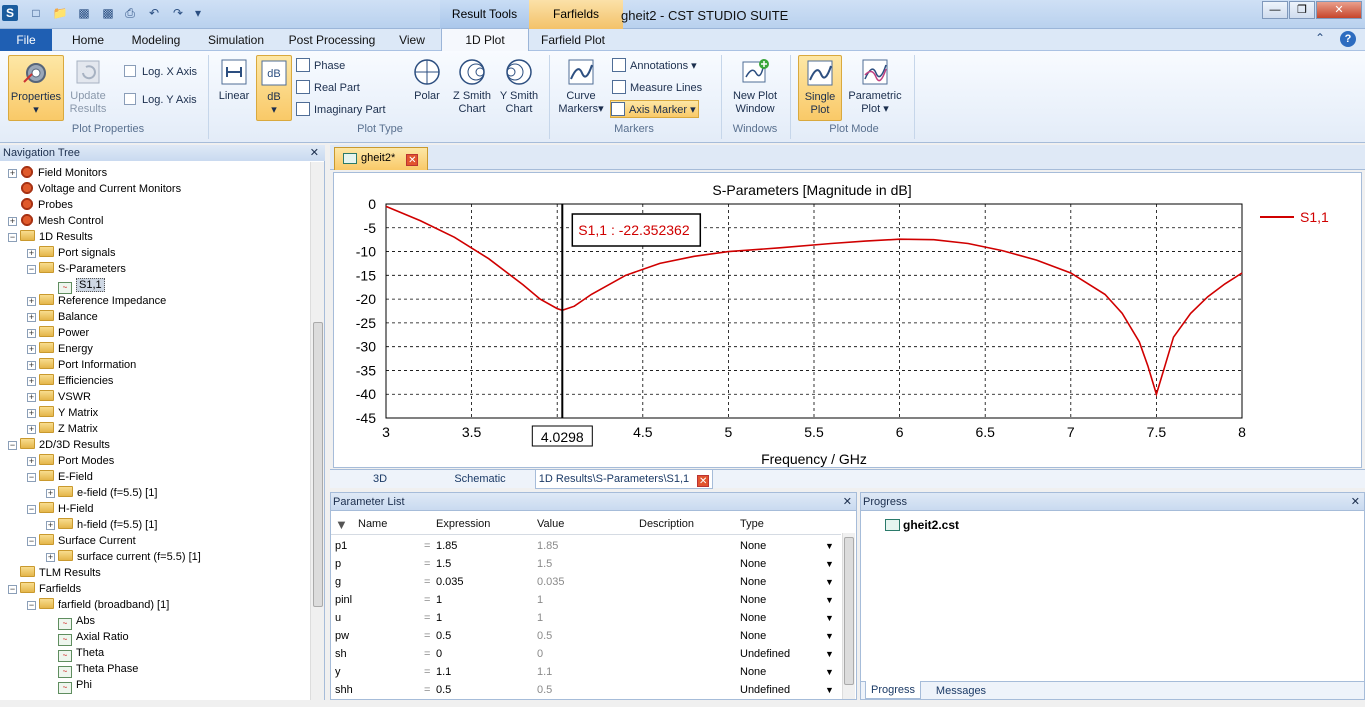  What do you see at coordinates (36, 13) in the screenshot?
I see `new-file-icon: □` at bounding box center [36, 13].